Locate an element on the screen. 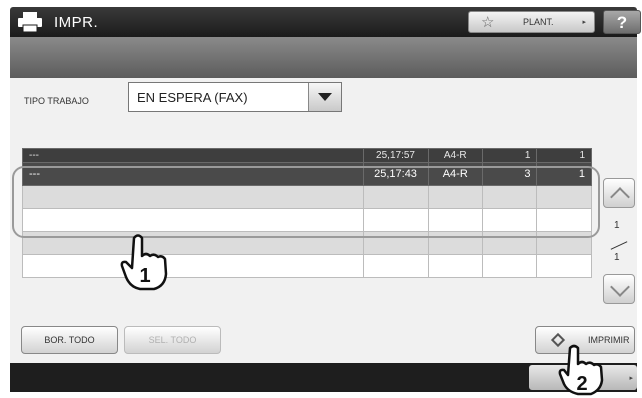 The height and width of the screenshot is (398, 642). job-date-cell: 25,17:57 is located at coordinates (395, 155).